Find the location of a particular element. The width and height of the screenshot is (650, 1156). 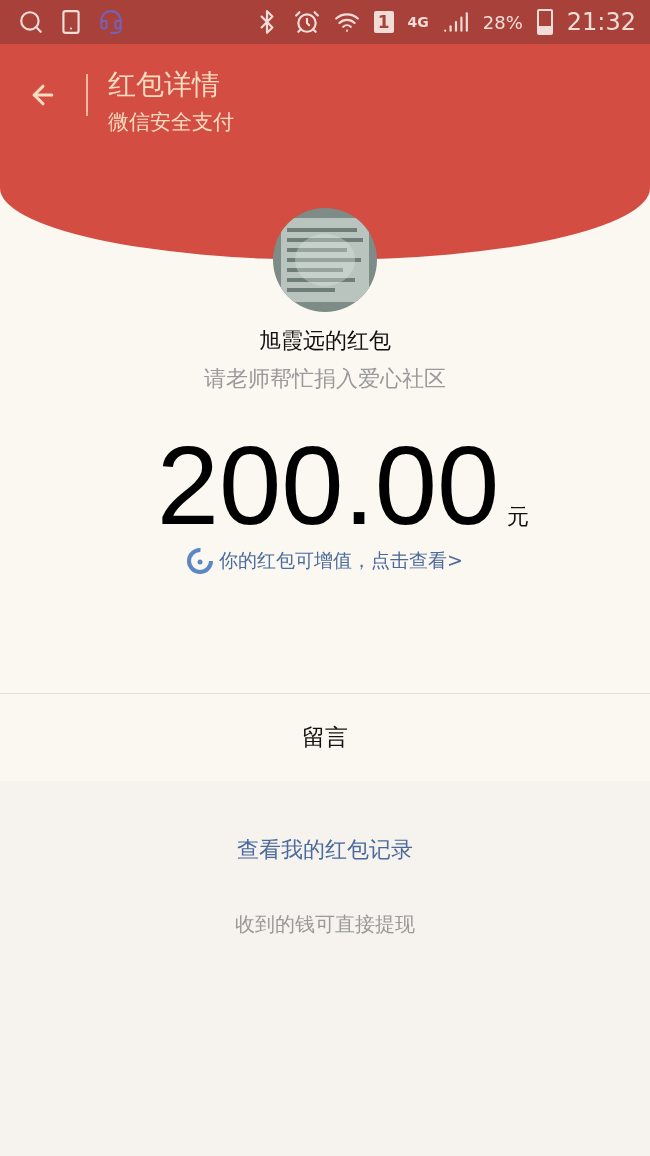

page-title: 红包详情 is located at coordinates (164, 85).